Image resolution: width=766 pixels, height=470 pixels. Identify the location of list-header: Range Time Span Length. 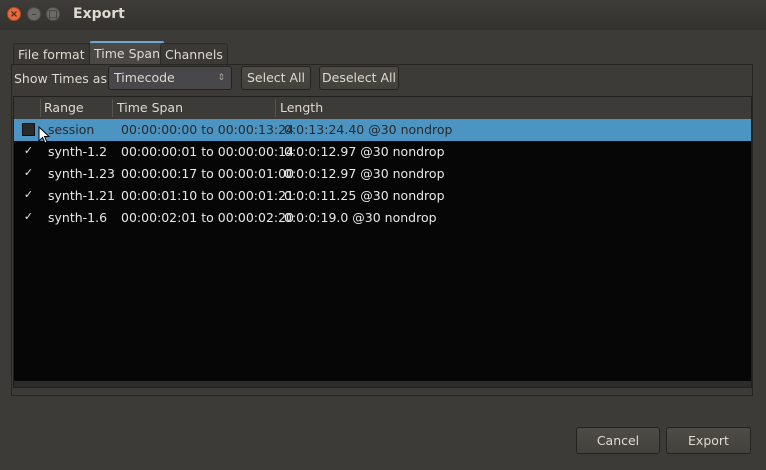
(382, 108).